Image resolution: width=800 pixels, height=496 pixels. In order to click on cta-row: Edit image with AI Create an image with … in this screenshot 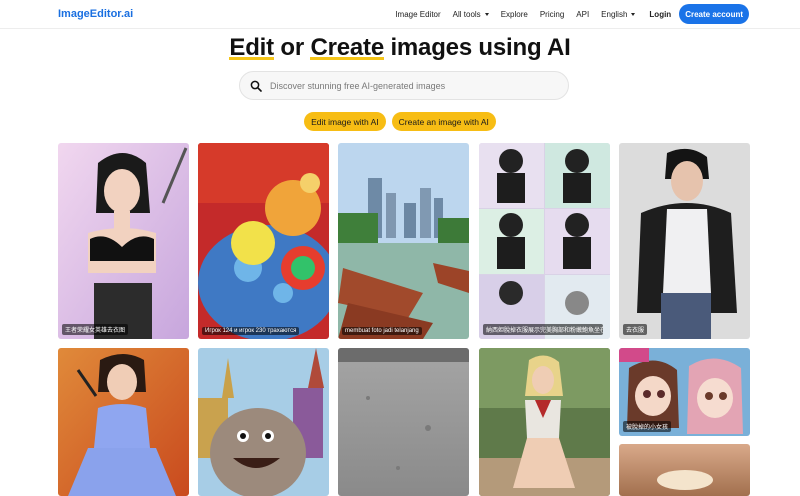, I will do `click(400, 121)`.